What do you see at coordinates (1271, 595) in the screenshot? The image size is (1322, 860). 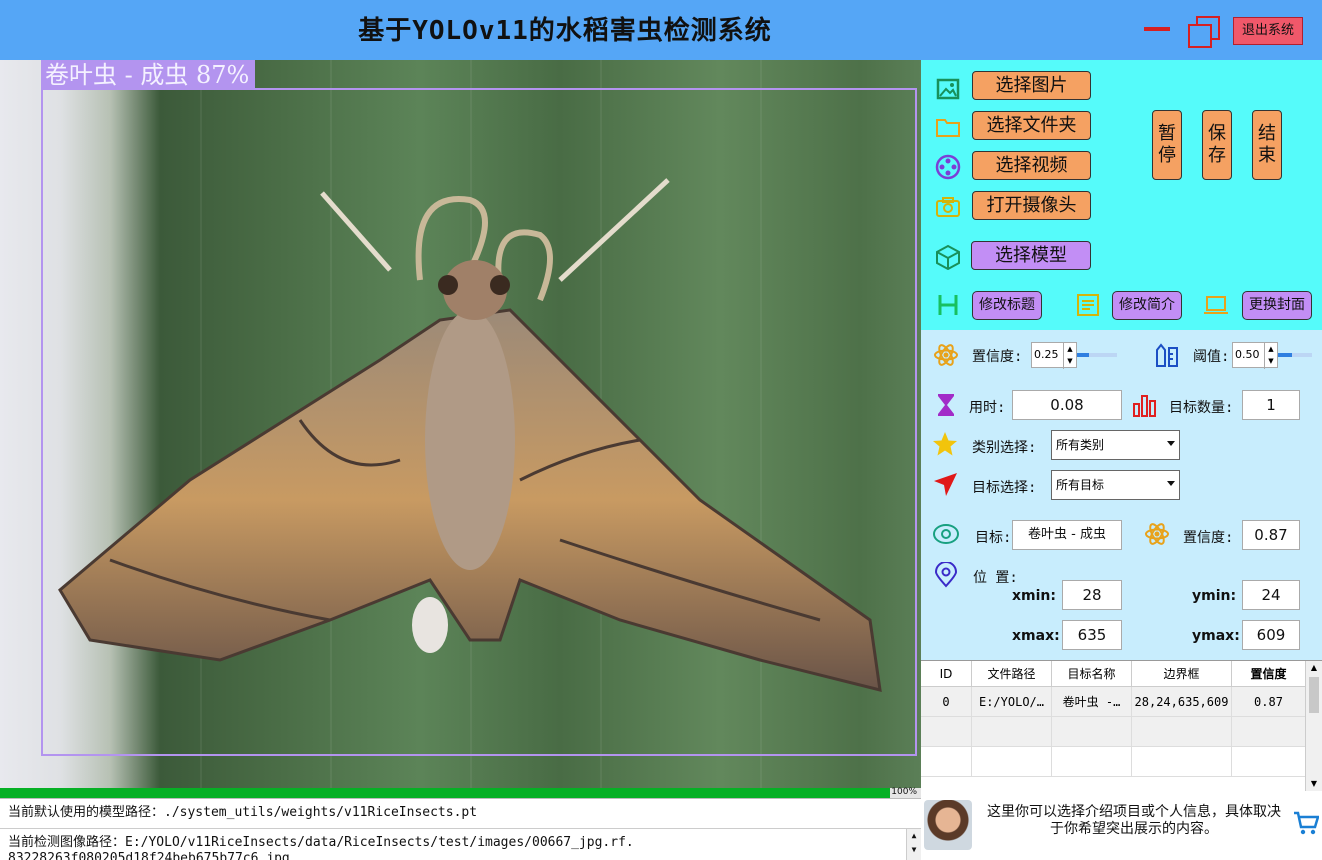 I see `ymin-field: 24` at bounding box center [1271, 595].